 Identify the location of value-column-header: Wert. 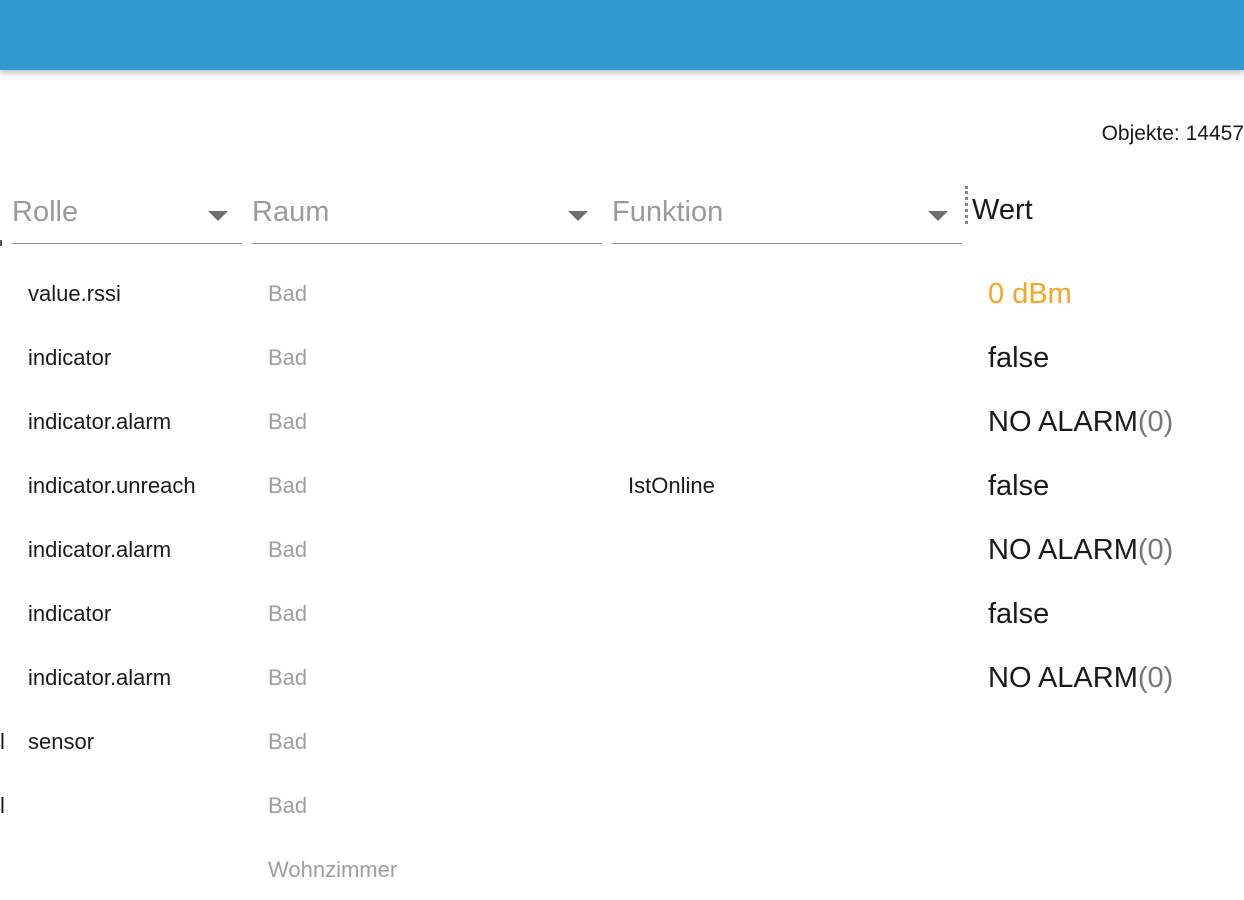
(1002, 210).